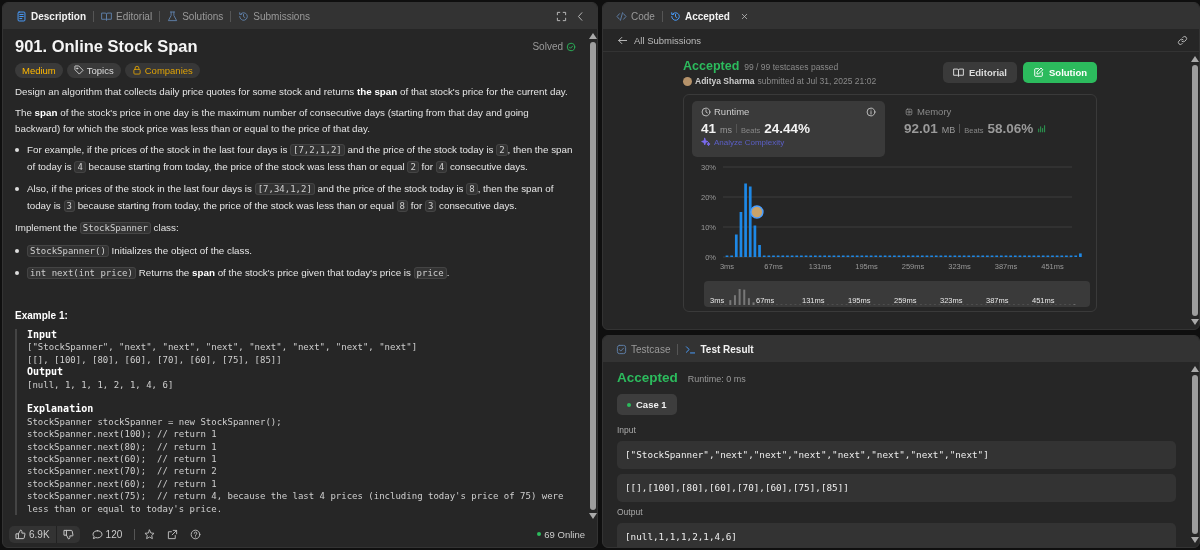  What do you see at coordinates (622, 40) in the screenshot?
I see `back-arrow-icon` at bounding box center [622, 40].